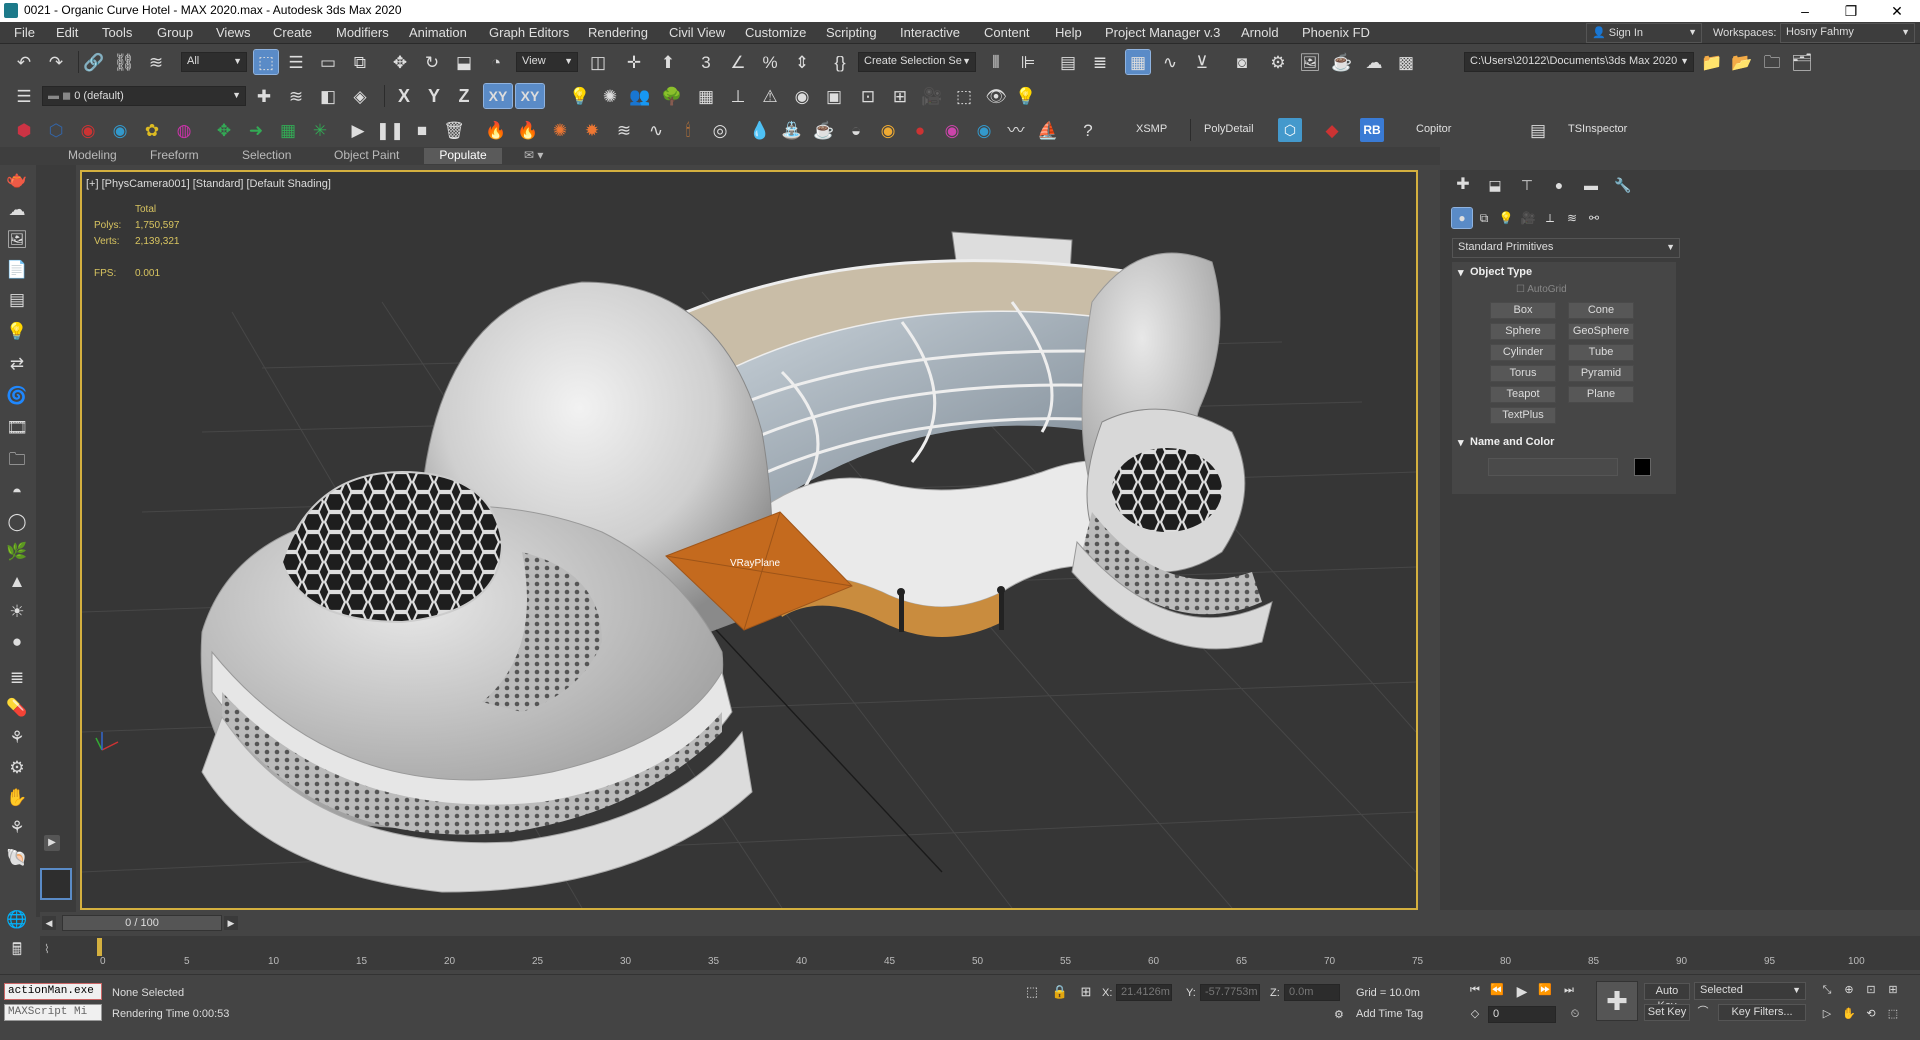 This screenshot has height=1040, width=1920. I want to click on plant-icon: 🌳, so click(672, 96).